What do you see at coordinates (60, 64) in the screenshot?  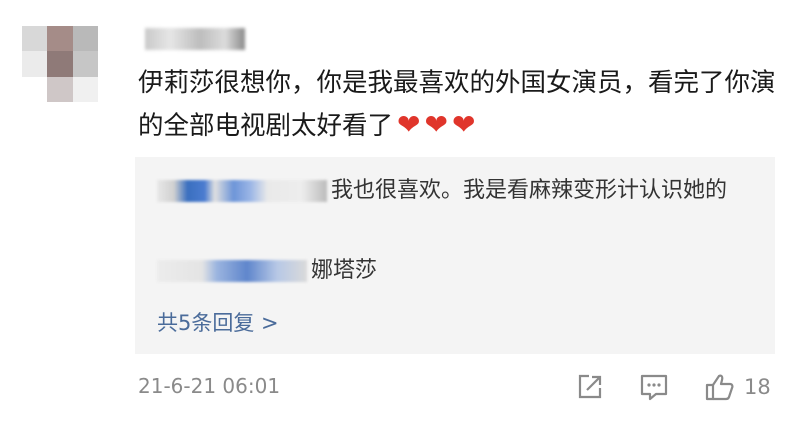 I see `avatar` at bounding box center [60, 64].